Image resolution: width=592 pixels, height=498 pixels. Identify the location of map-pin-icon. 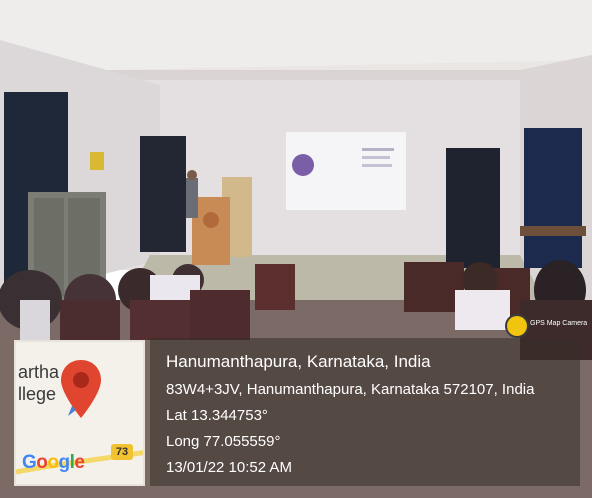
(81, 389).